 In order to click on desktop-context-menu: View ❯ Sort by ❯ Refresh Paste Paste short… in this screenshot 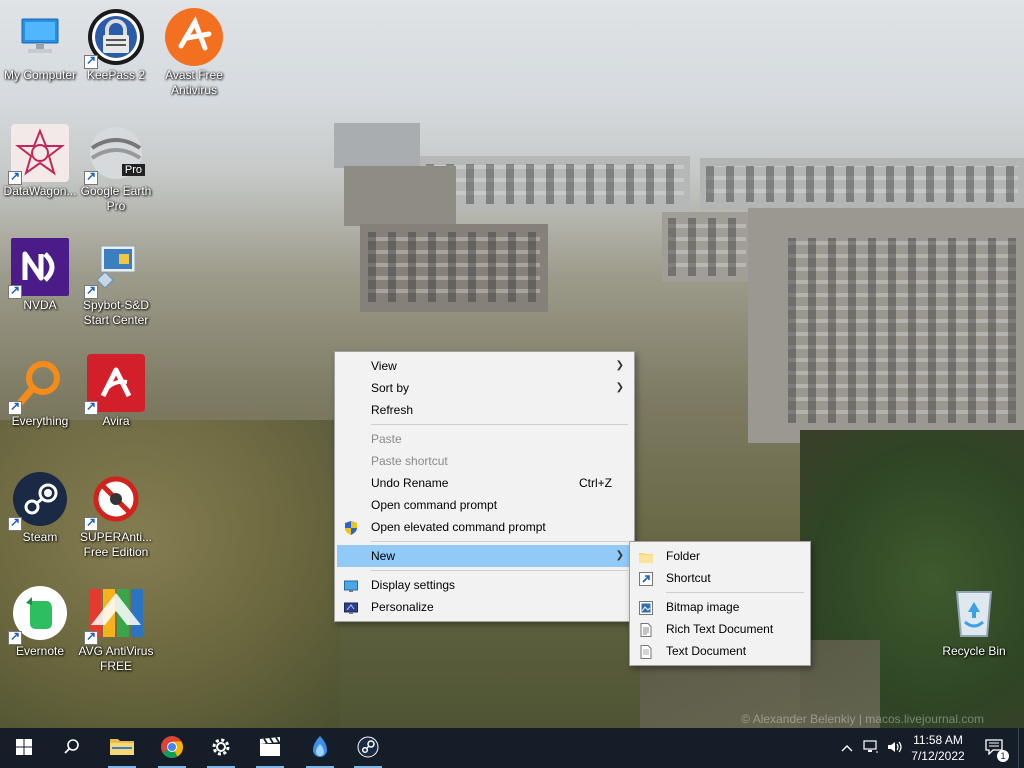, I will do `click(484, 486)`.